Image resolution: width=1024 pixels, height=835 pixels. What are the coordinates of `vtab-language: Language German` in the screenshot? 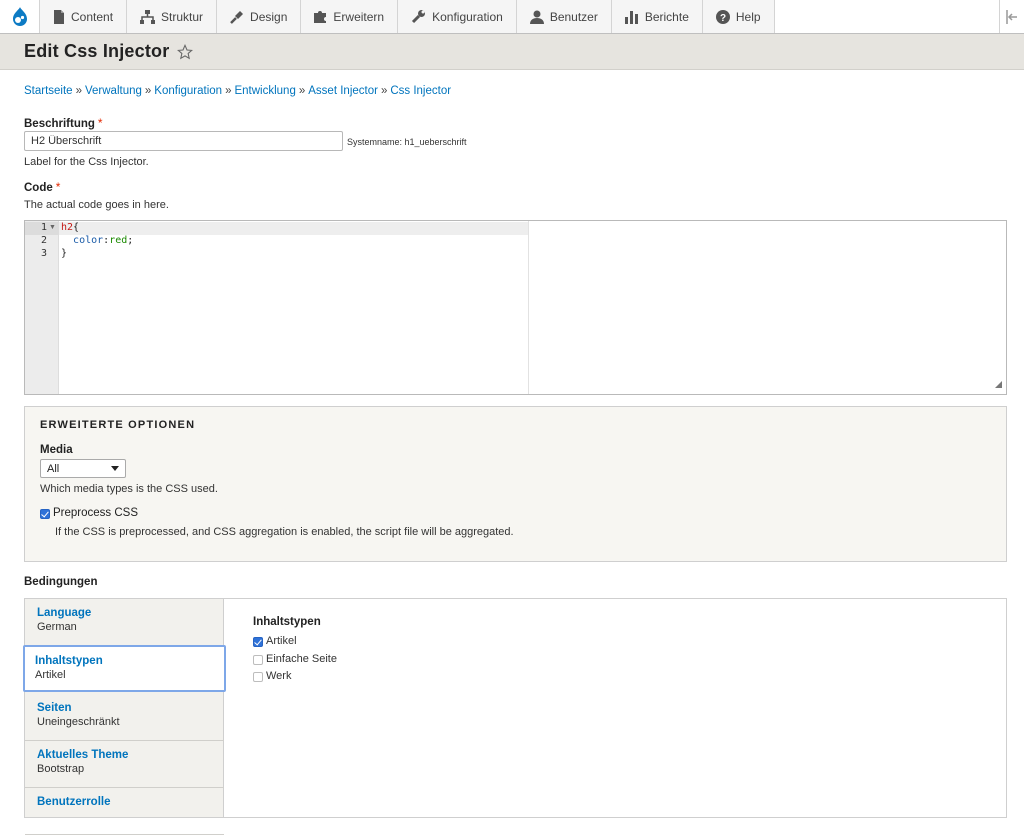 It's located at (124, 622).